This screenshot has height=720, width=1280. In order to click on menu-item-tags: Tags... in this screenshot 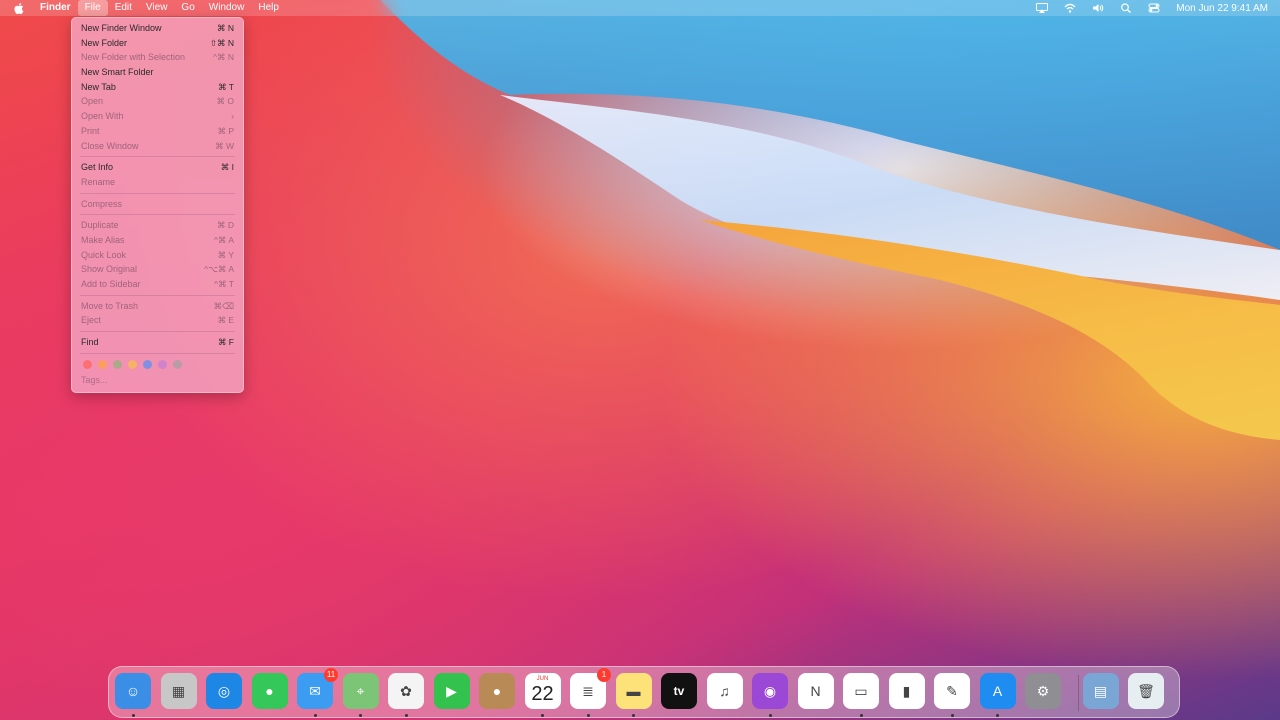, I will do `click(157, 380)`.